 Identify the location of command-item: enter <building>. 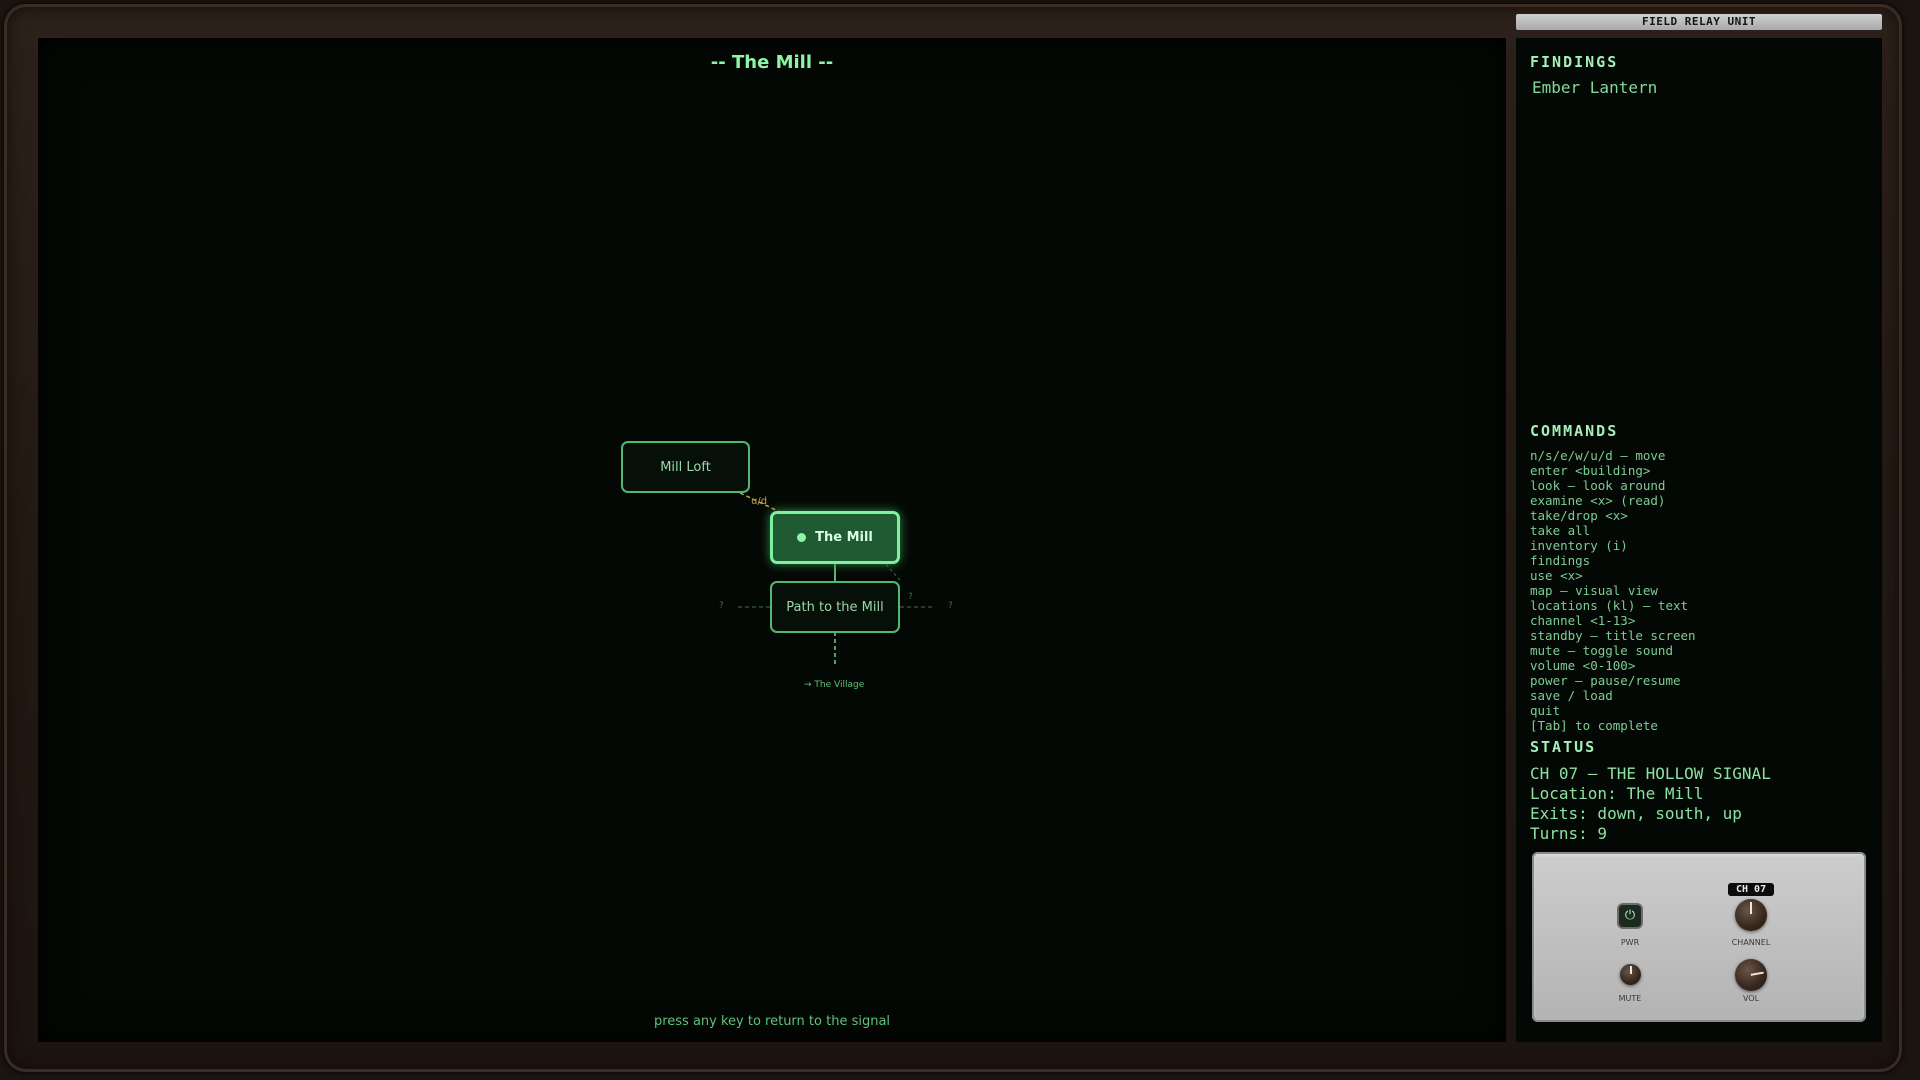
(1590, 470).